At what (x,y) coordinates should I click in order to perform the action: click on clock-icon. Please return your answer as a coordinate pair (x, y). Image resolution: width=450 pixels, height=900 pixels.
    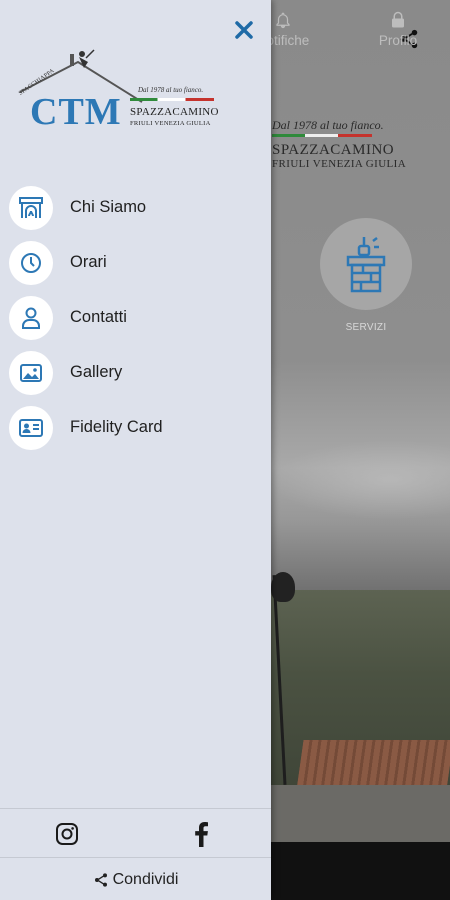
    Looking at the image, I should click on (31, 262).